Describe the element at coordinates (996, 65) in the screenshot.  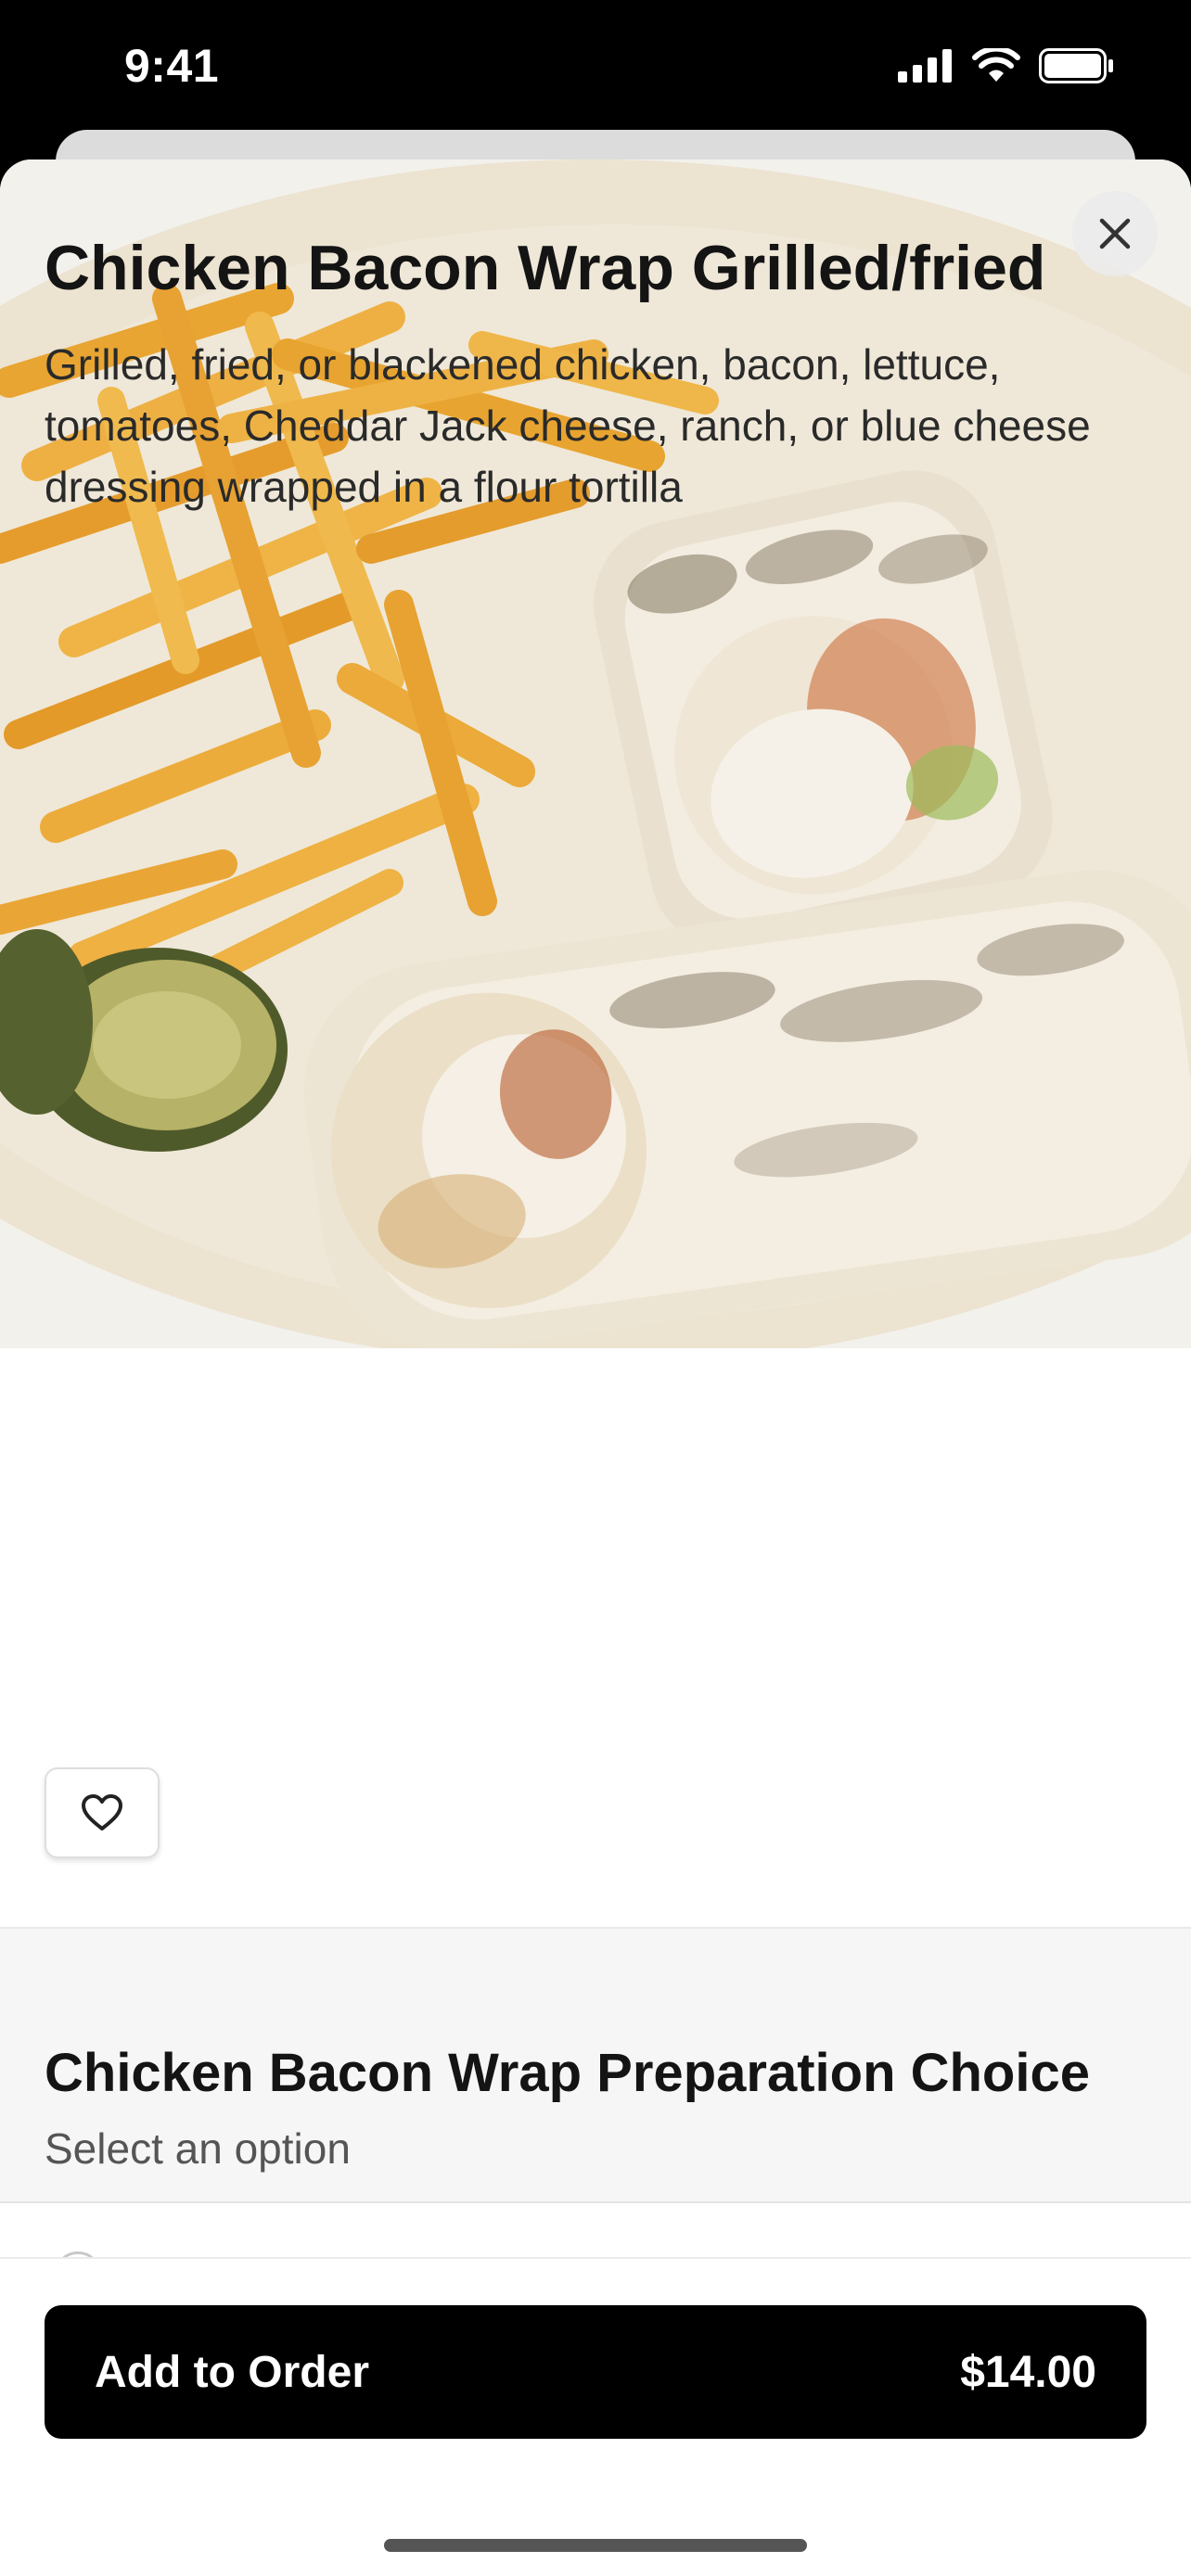
I see `wifi-icon` at that location.